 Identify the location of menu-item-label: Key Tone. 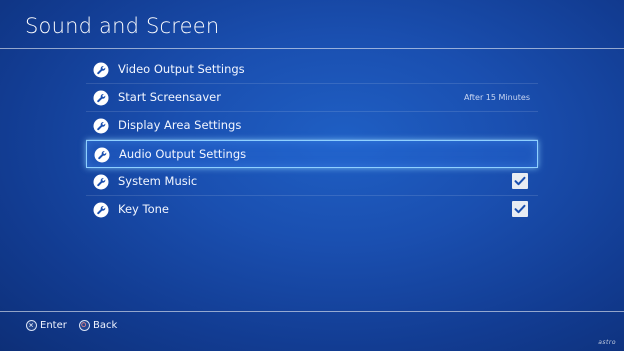
(143, 209).